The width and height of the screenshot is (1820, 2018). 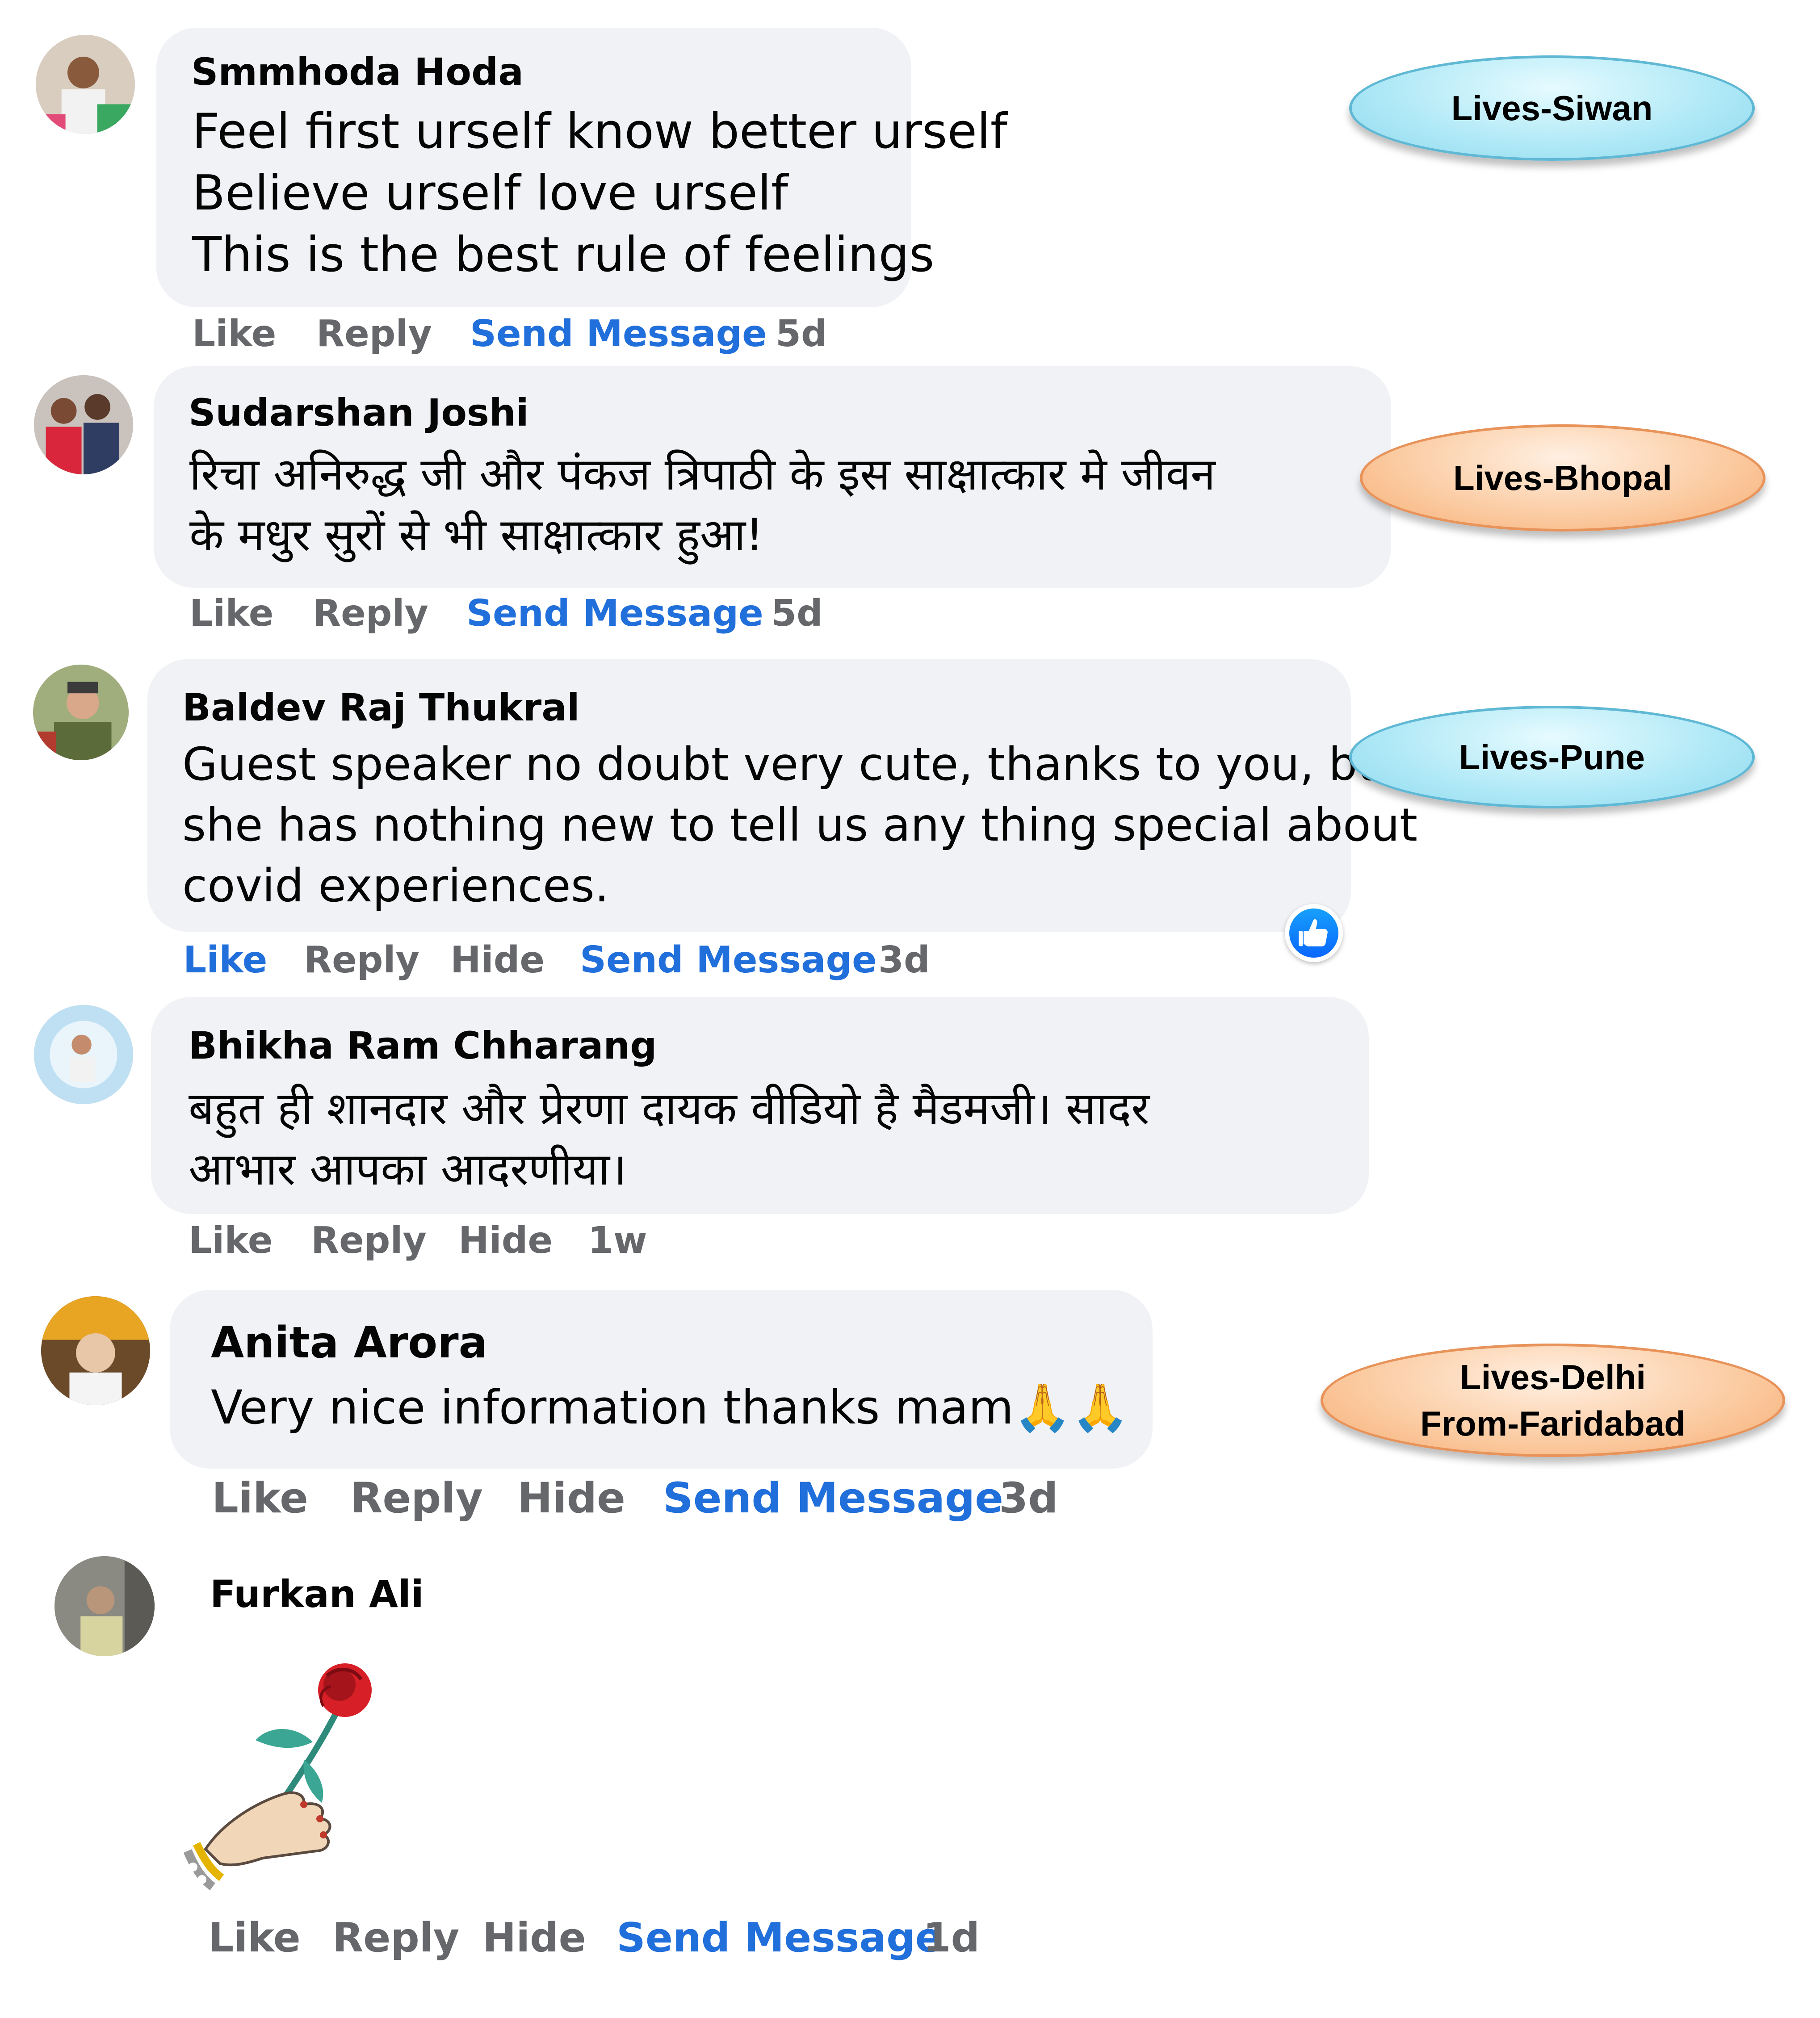 I want to click on rose-in-hand-sticker, so click(x=295, y=1769).